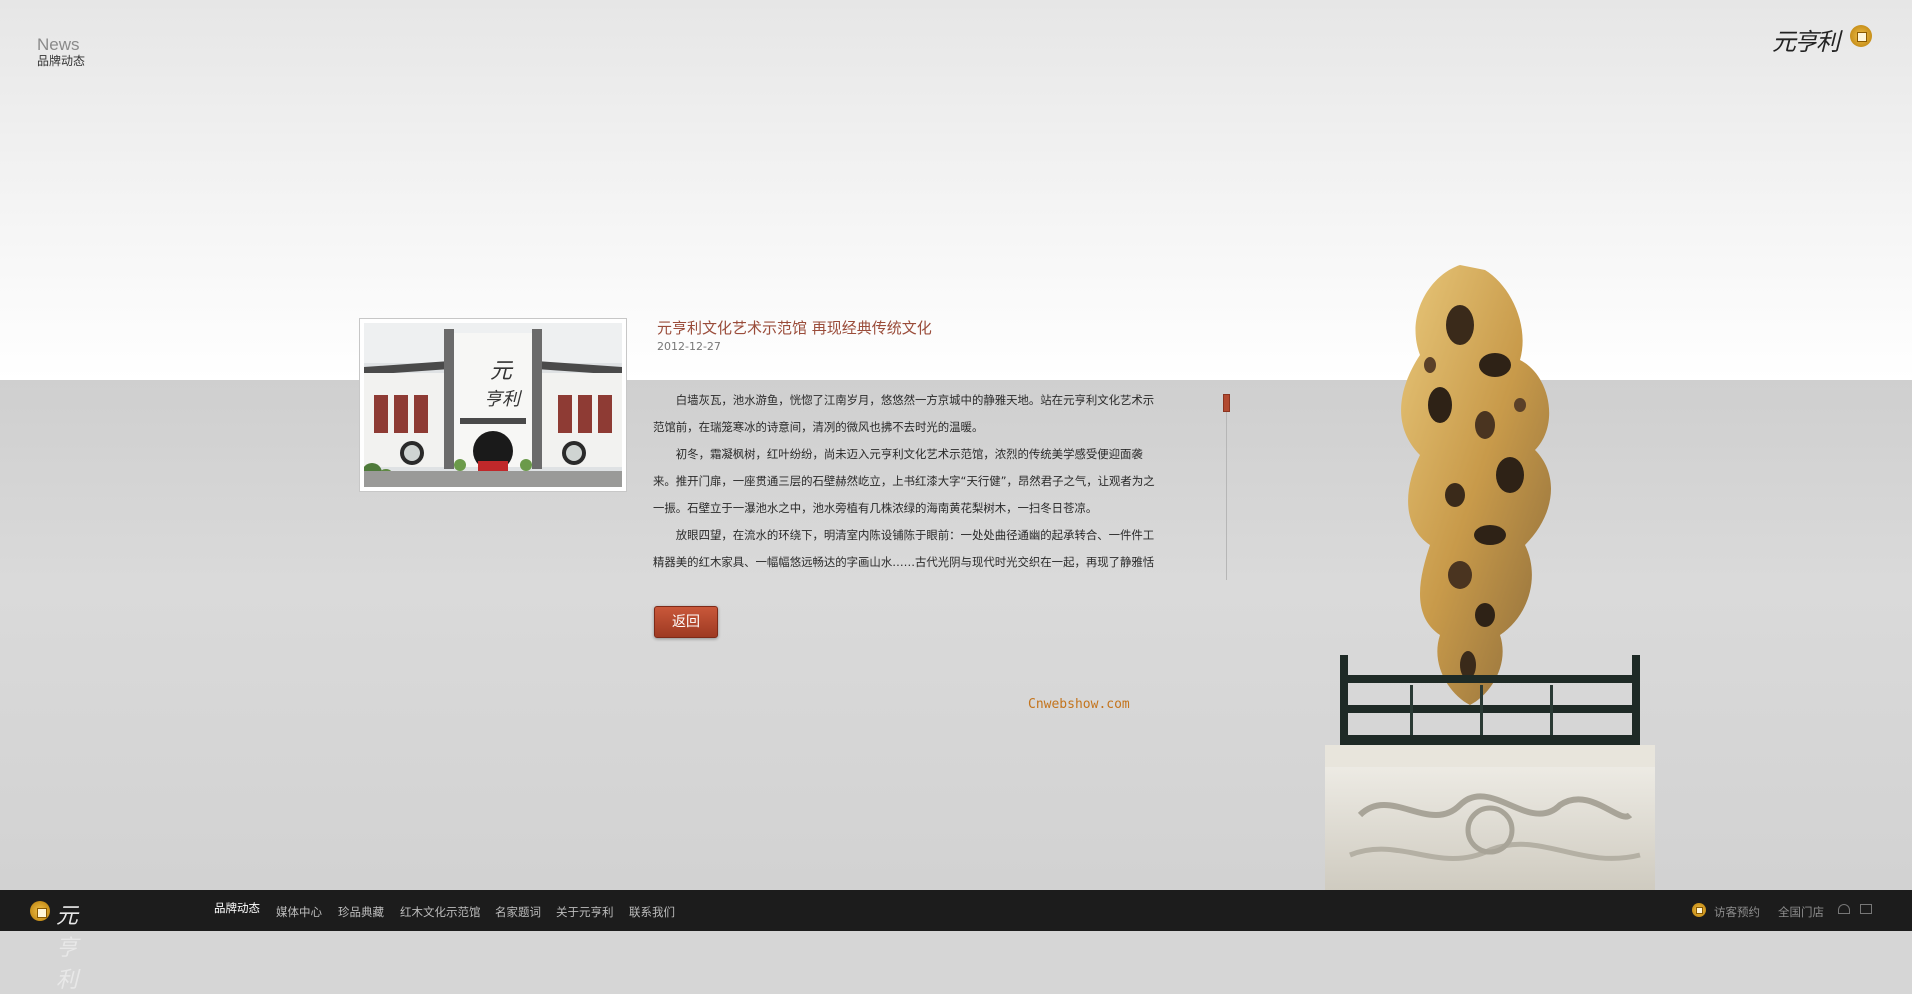 Image resolution: width=1912 pixels, height=994 pixels. I want to click on nav-item-contact: 联系我们, so click(652, 912).